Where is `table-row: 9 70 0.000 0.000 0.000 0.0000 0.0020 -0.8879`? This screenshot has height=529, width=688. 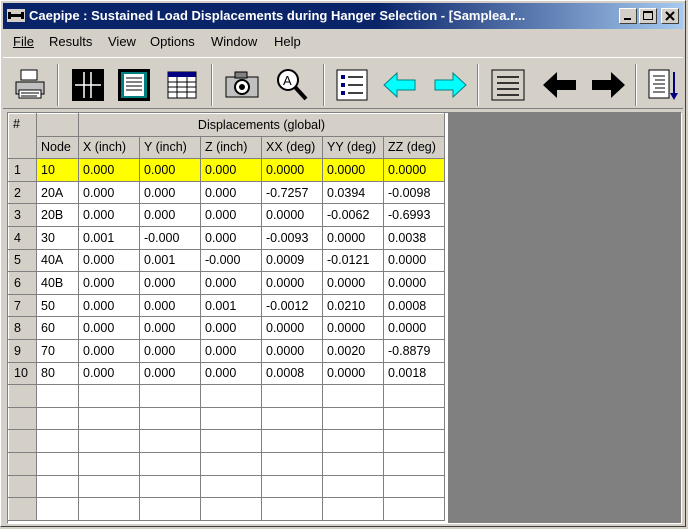
table-row: 9 70 0.000 0.000 0.000 0.0000 0.0020 -0.8879 is located at coordinates (226, 350).